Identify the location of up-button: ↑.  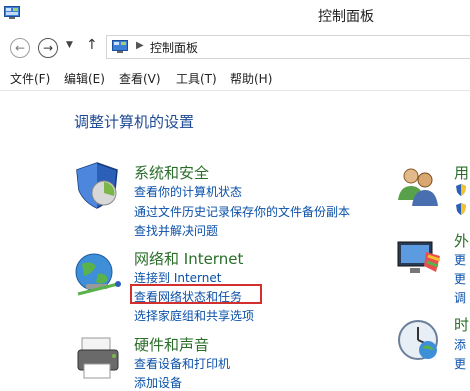
(92, 45).